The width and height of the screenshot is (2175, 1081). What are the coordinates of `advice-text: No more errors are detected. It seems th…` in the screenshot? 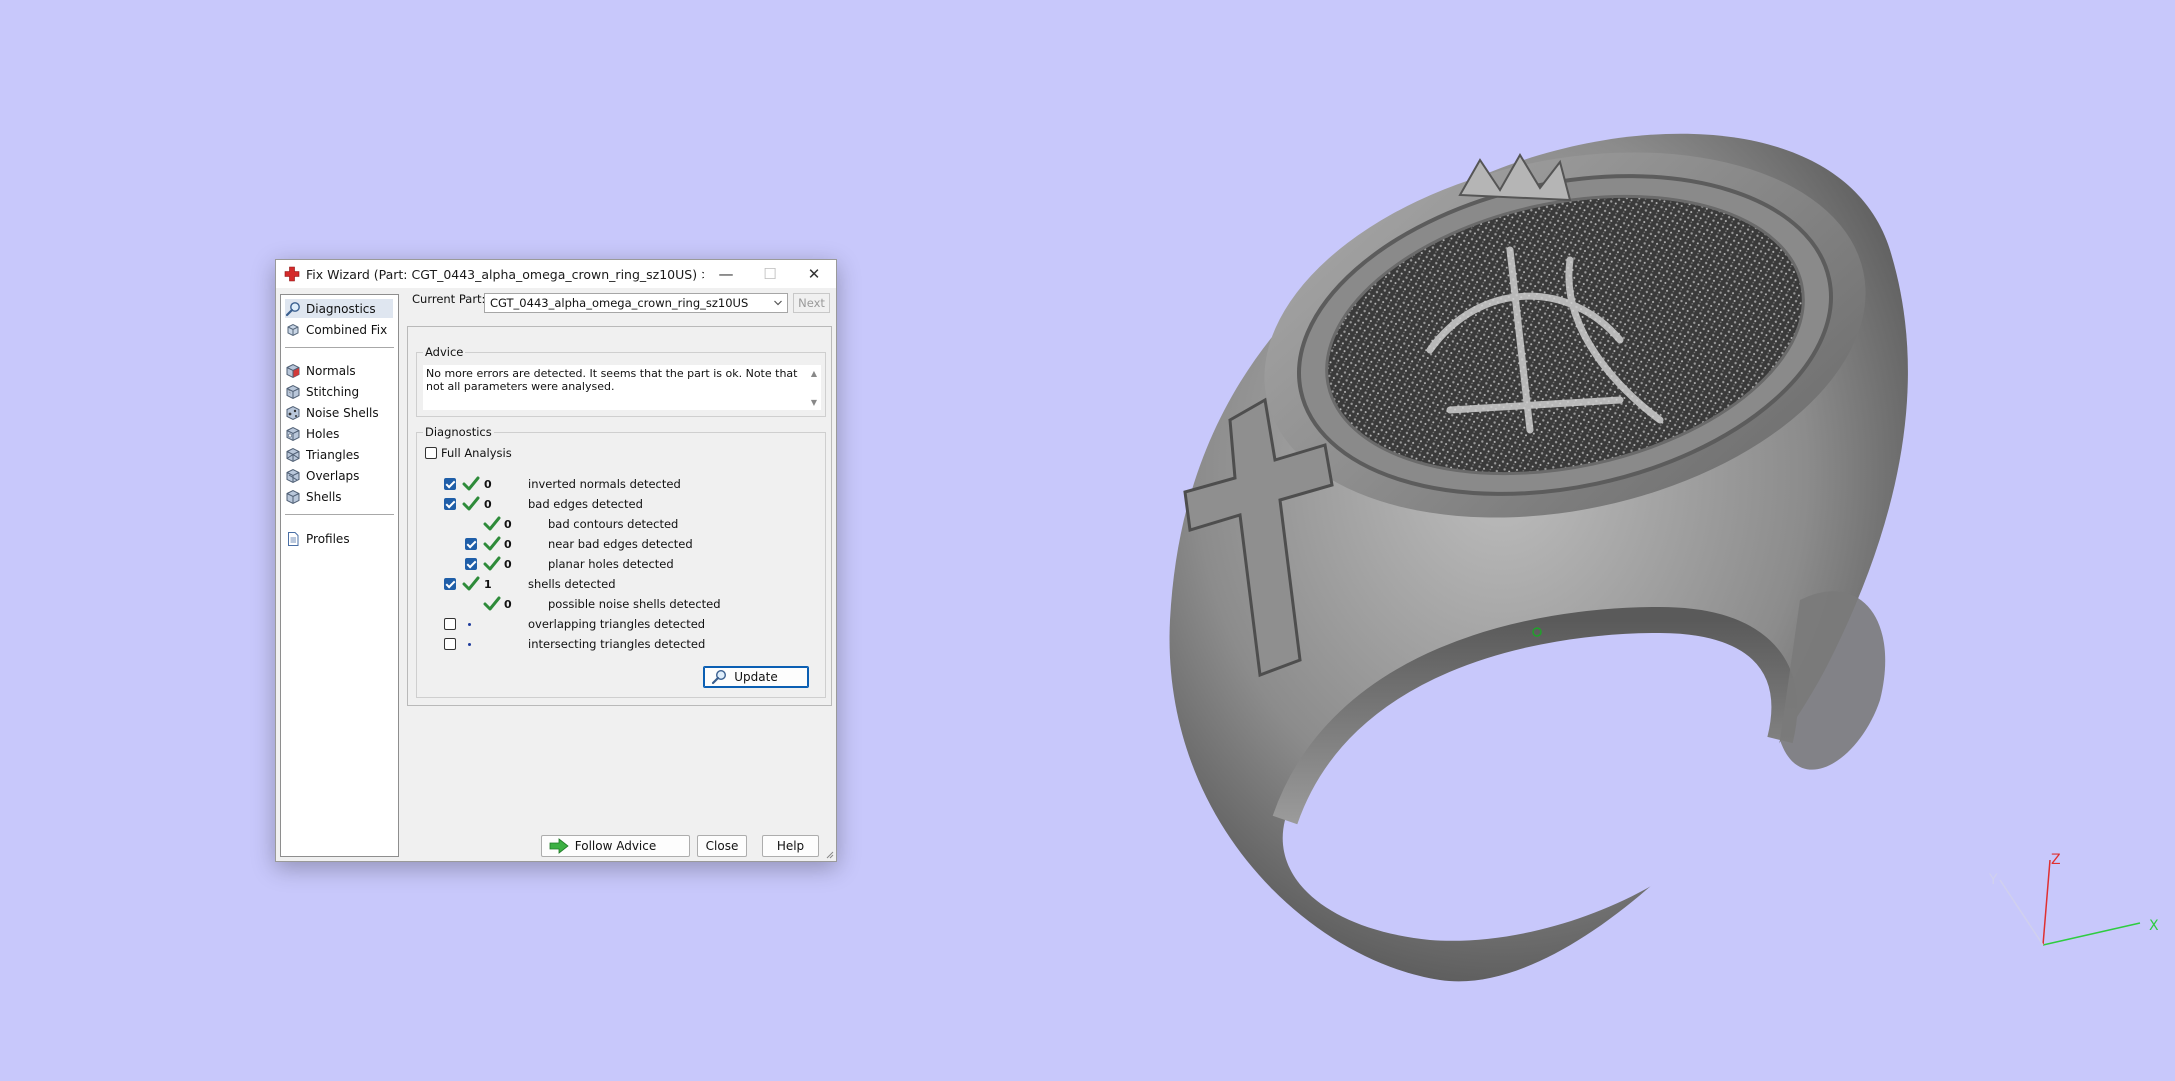 It's located at (612, 380).